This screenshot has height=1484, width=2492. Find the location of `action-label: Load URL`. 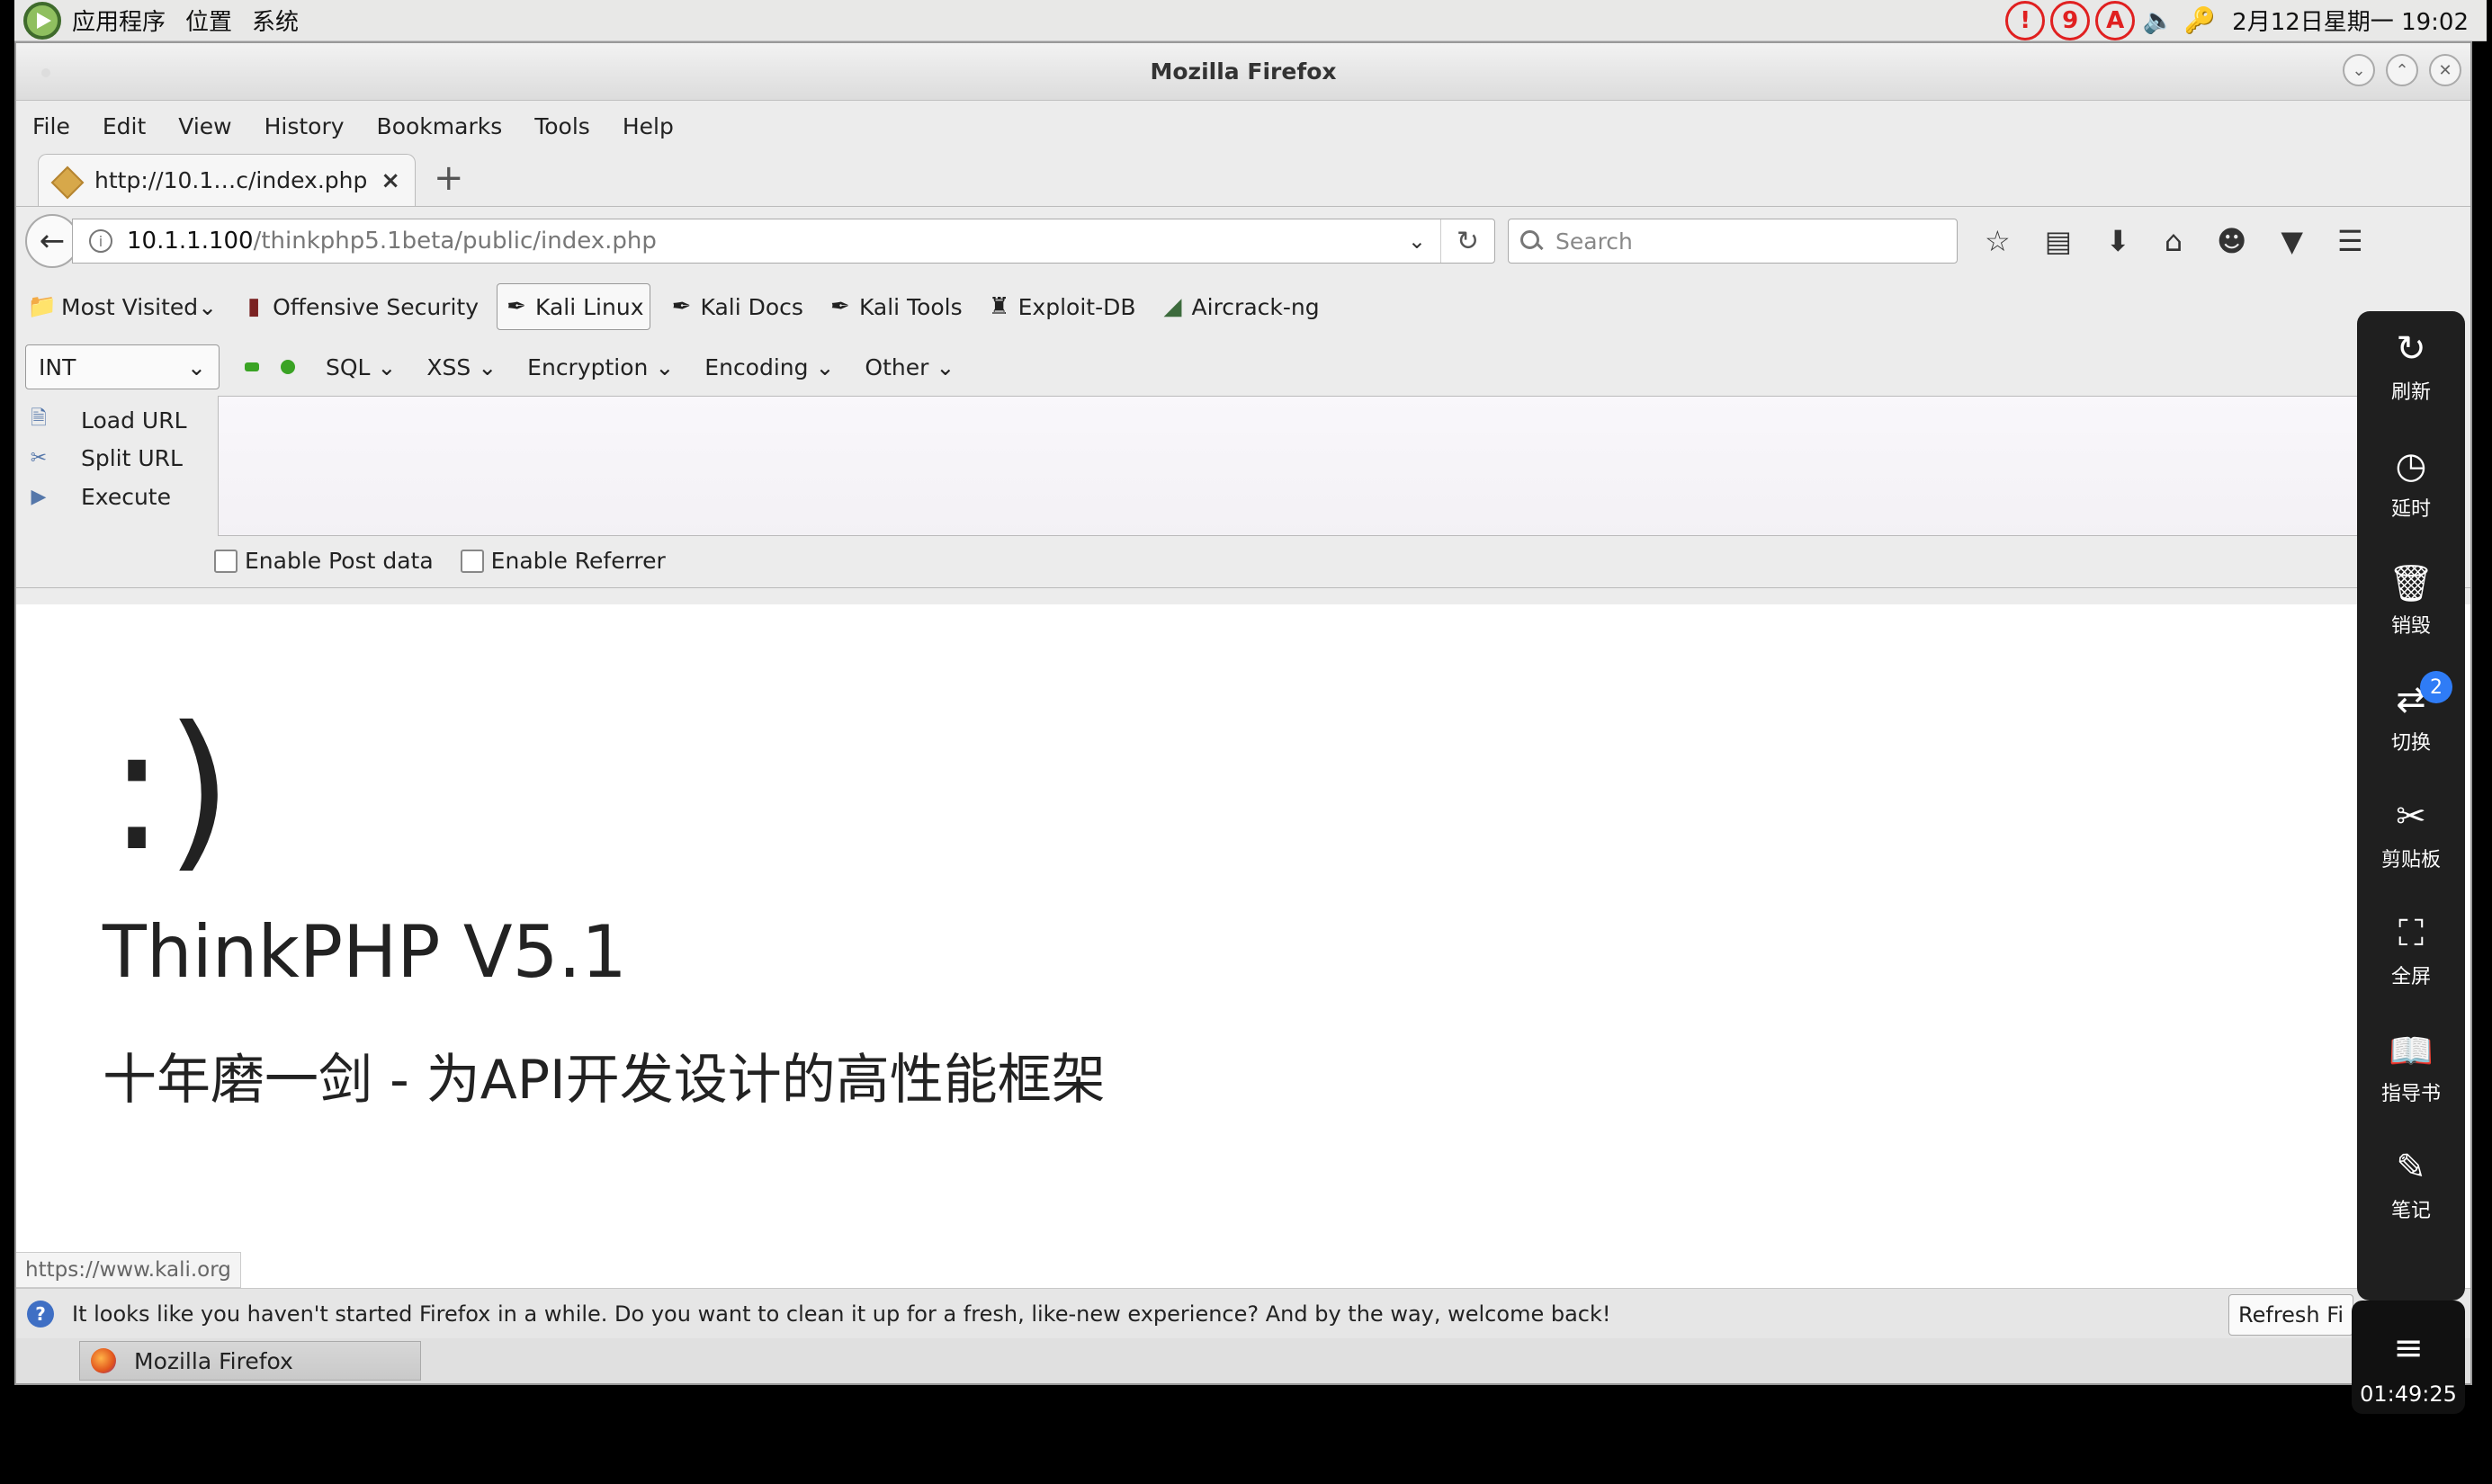

action-label: Load URL is located at coordinates (134, 420).